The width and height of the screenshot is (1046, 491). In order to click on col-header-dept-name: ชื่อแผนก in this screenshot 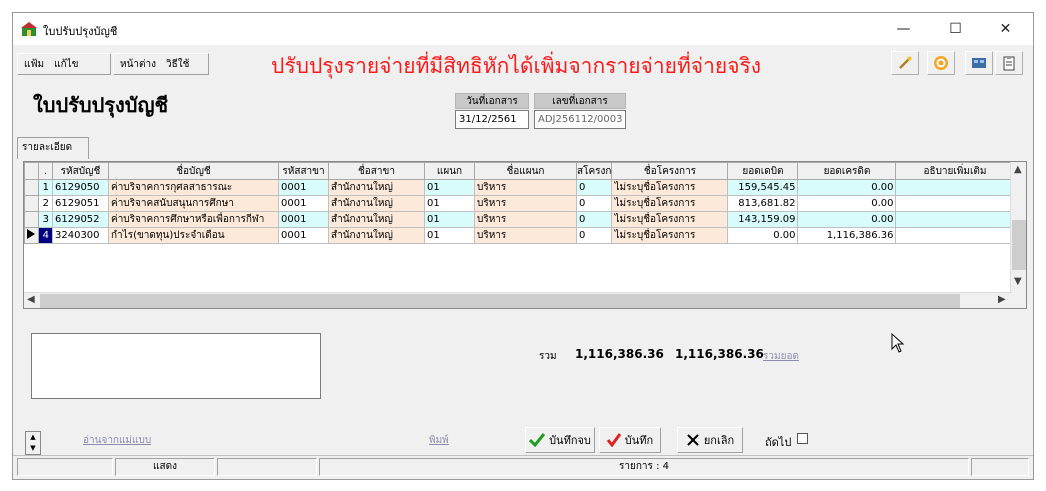, I will do `click(525, 171)`.